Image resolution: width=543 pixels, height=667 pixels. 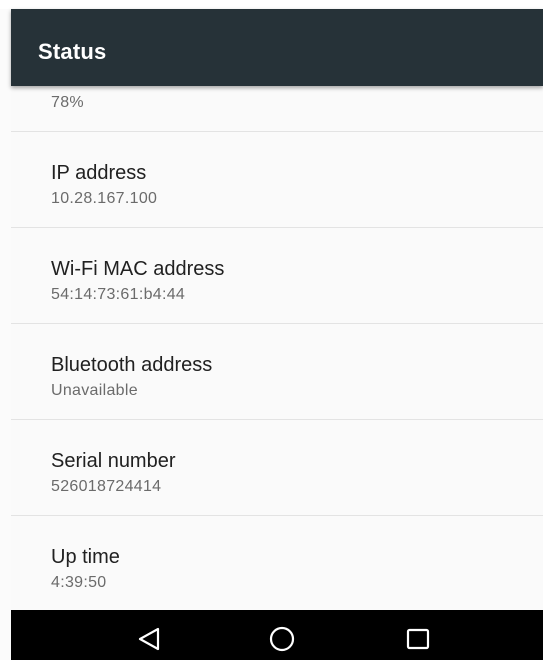 What do you see at coordinates (67, 102) in the screenshot?
I see `list-item-value: 78%` at bounding box center [67, 102].